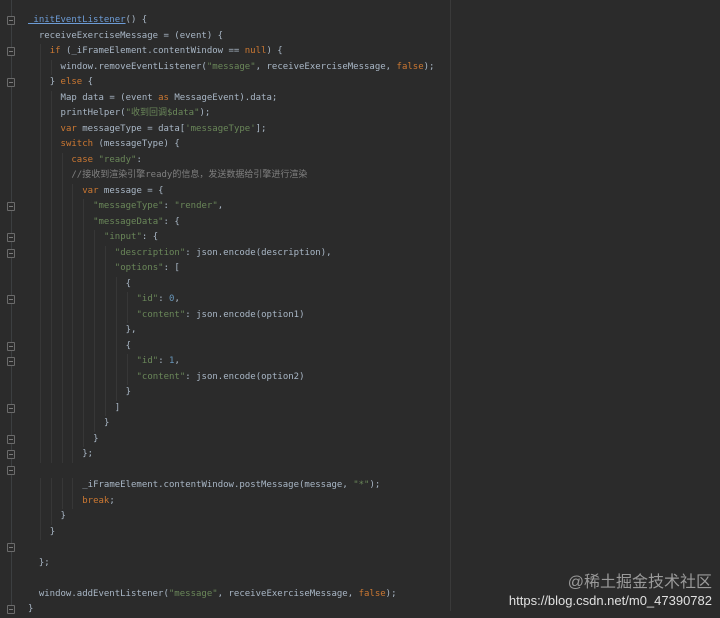  Describe the element at coordinates (150, 237) in the screenshot. I see `code-token: : {` at that location.